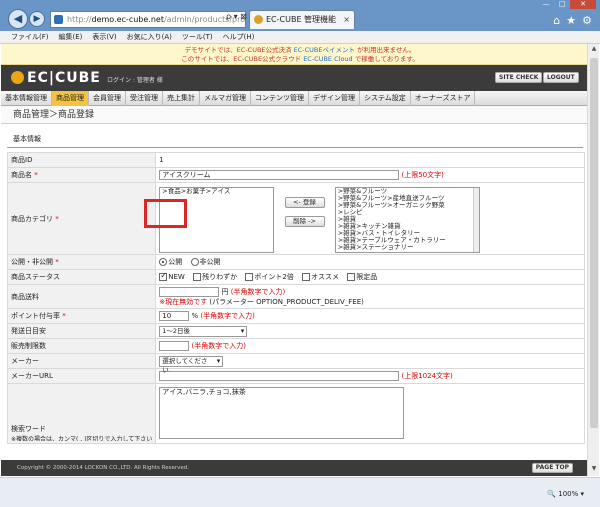 This screenshot has width=600, height=507. I want to click on section-title: 基本情報, so click(295, 141).